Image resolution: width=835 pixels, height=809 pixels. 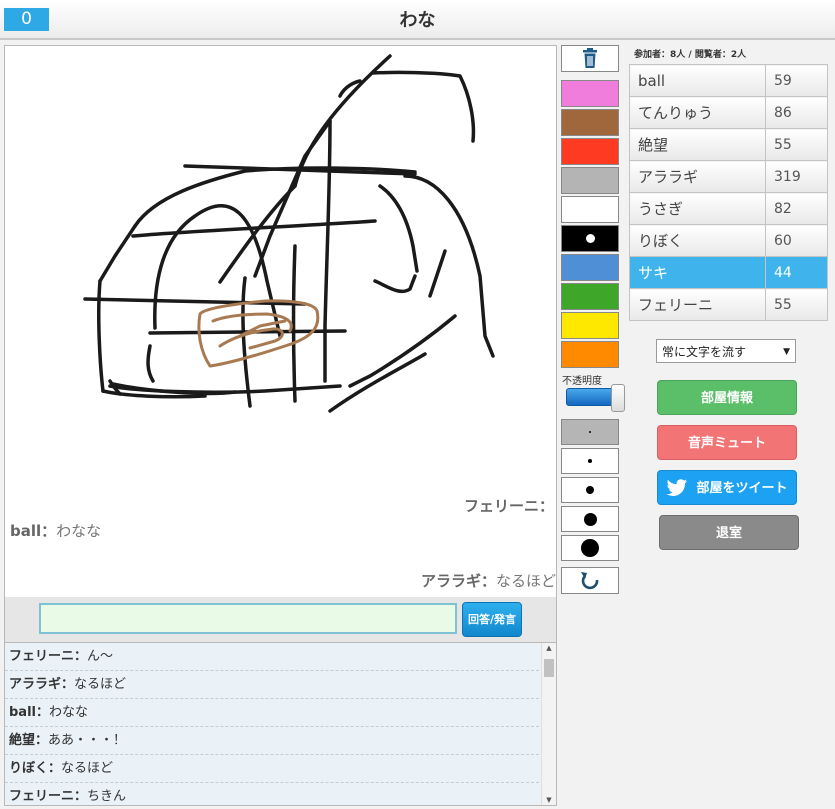 What do you see at coordinates (697, 112) in the screenshot?
I see `player-name: てんりゅう` at bounding box center [697, 112].